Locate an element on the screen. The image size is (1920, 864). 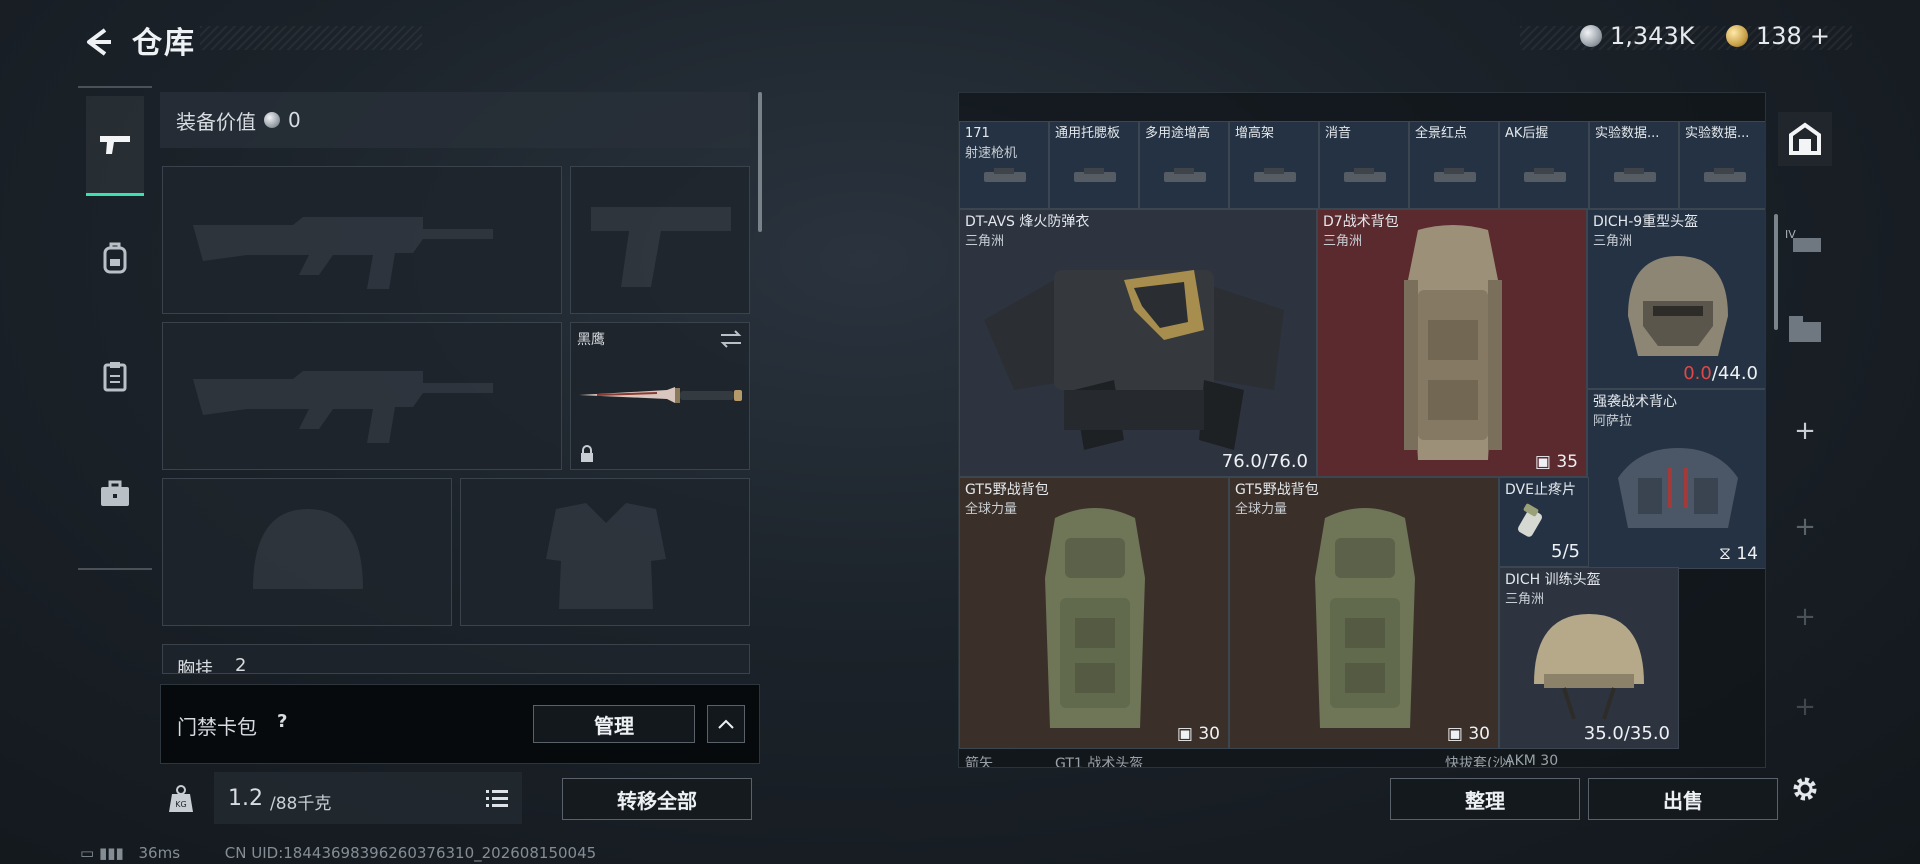
secondary-weapon-slot is located at coordinates (362, 396).